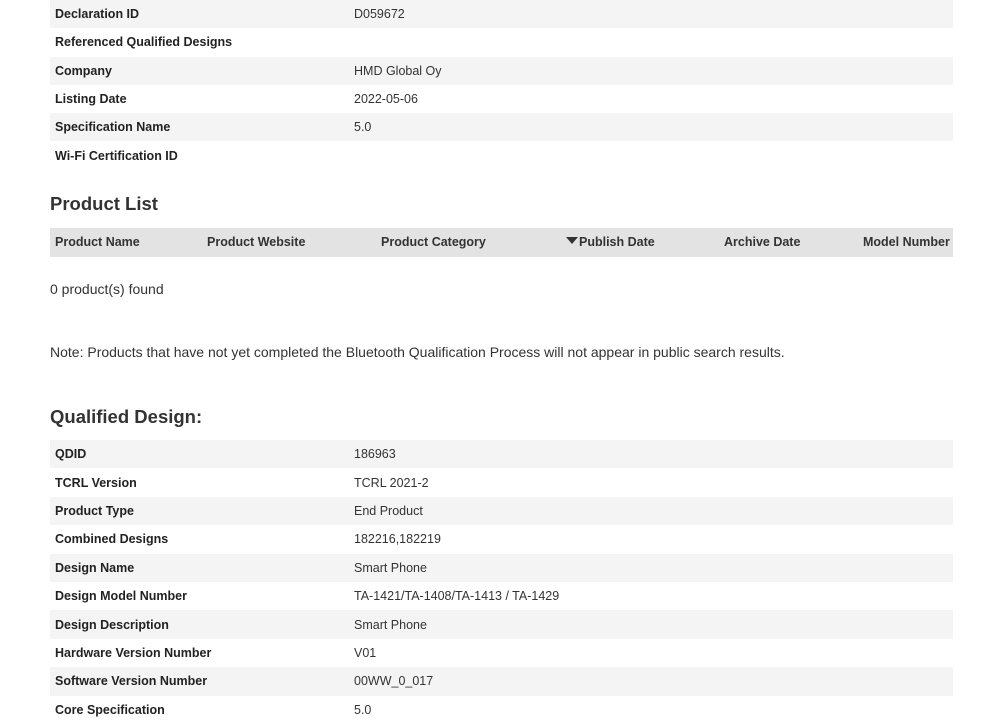 The width and height of the screenshot is (1000, 725). I want to click on design-row: Product Type End Product, so click(501, 511).